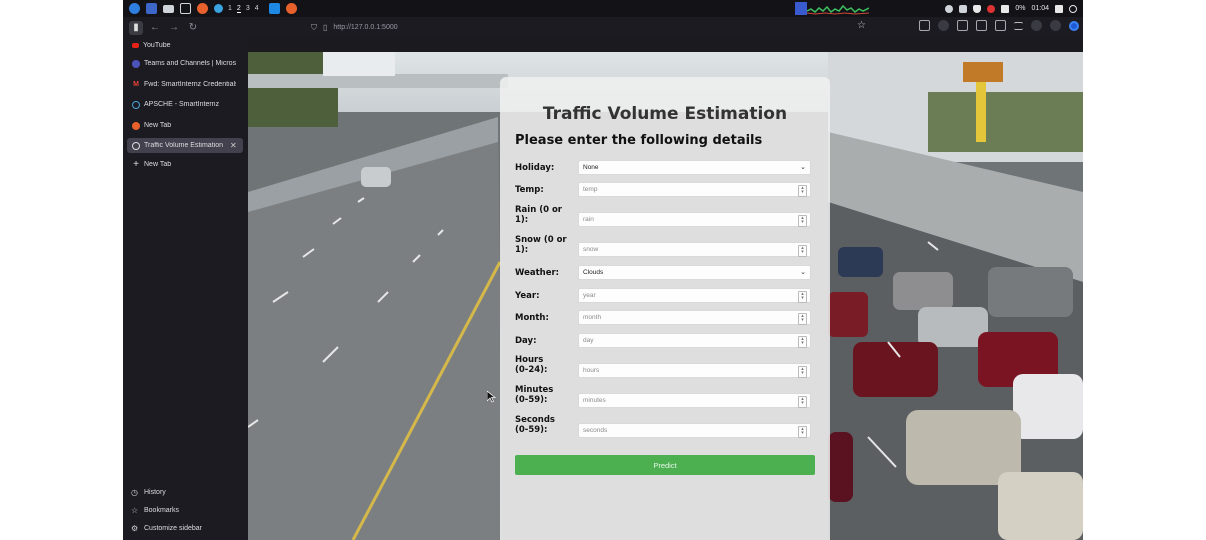 The height and width of the screenshot is (540, 1206). What do you see at coordinates (594, 400) in the screenshot?
I see `minutes-placeholder: minutes` at bounding box center [594, 400].